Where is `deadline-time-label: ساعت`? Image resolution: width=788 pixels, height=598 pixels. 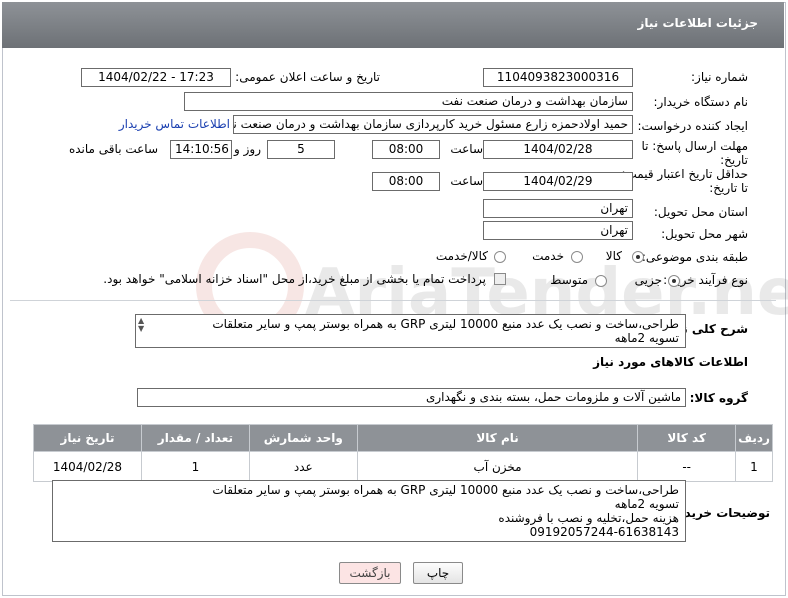 deadline-time-label: ساعت is located at coordinates (466, 149).